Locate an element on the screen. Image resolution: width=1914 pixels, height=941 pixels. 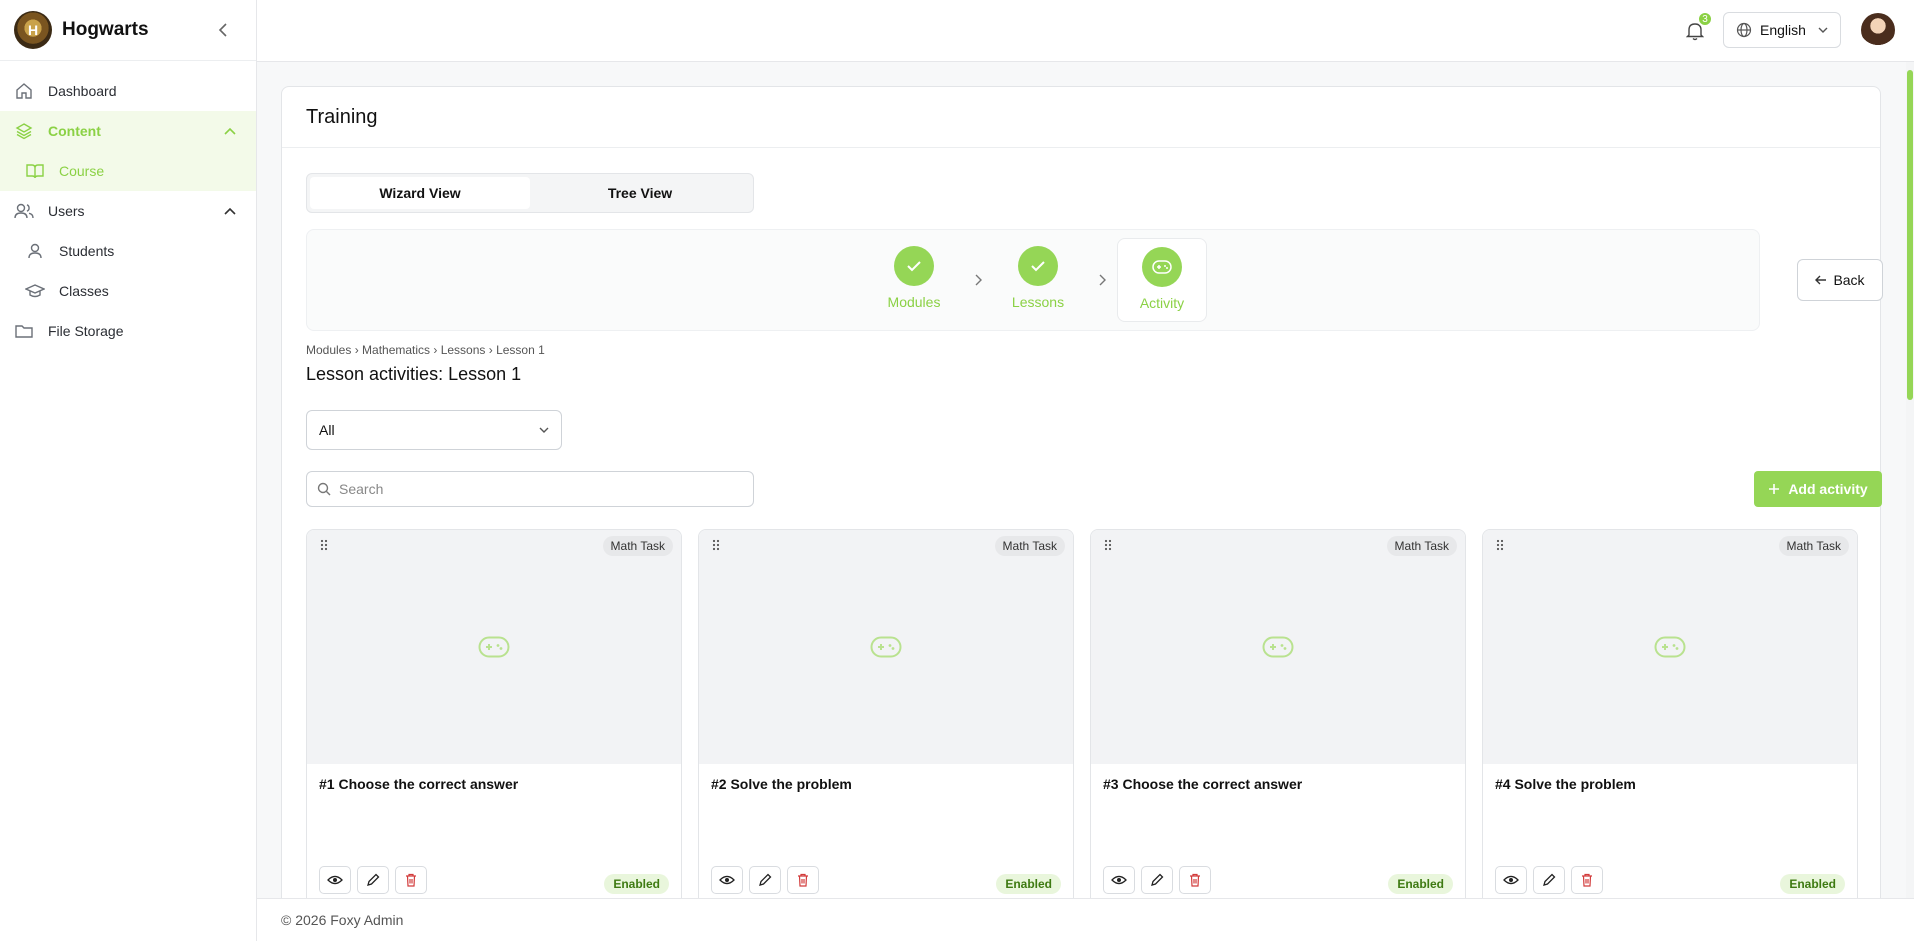
page-scrollbar is located at coordinates (1910, 480).